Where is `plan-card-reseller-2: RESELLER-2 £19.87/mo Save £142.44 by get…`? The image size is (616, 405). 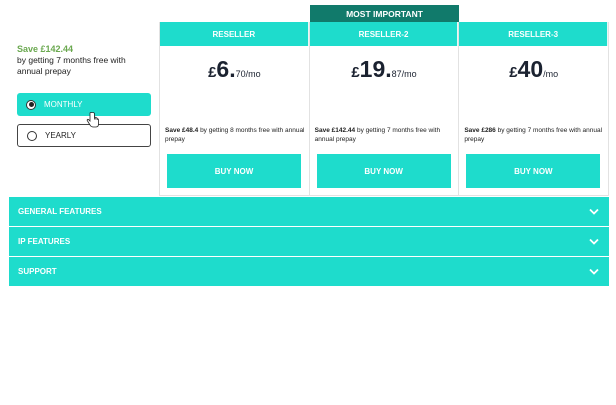
plan-card-reseller-2: RESELLER-2 £19.87/mo Save £142.44 by get… is located at coordinates (383, 109).